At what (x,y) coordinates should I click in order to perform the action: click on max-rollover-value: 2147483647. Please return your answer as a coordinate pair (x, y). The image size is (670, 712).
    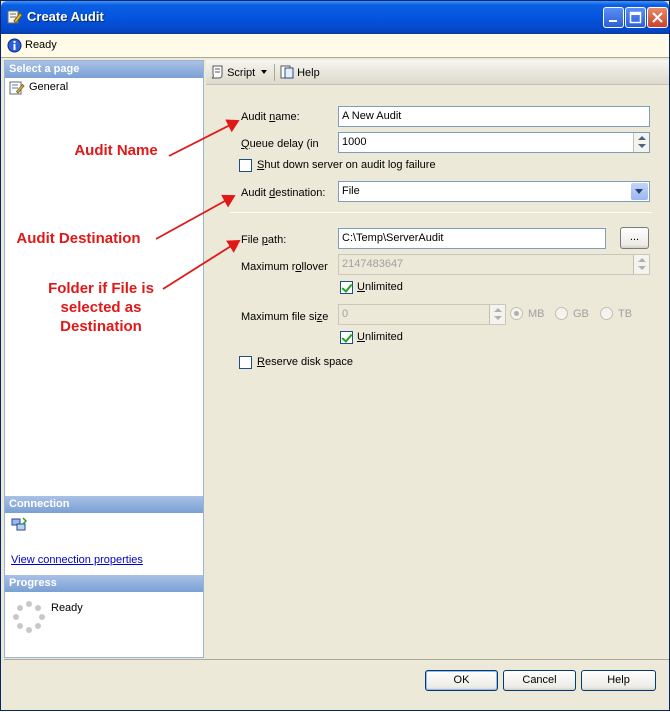
    Looking at the image, I should click on (373, 264).